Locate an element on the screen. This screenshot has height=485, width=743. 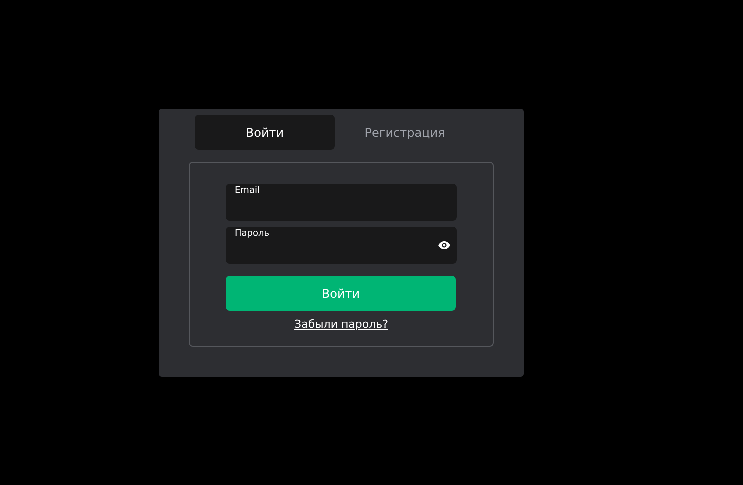
tab: Войти is located at coordinates (265, 132).